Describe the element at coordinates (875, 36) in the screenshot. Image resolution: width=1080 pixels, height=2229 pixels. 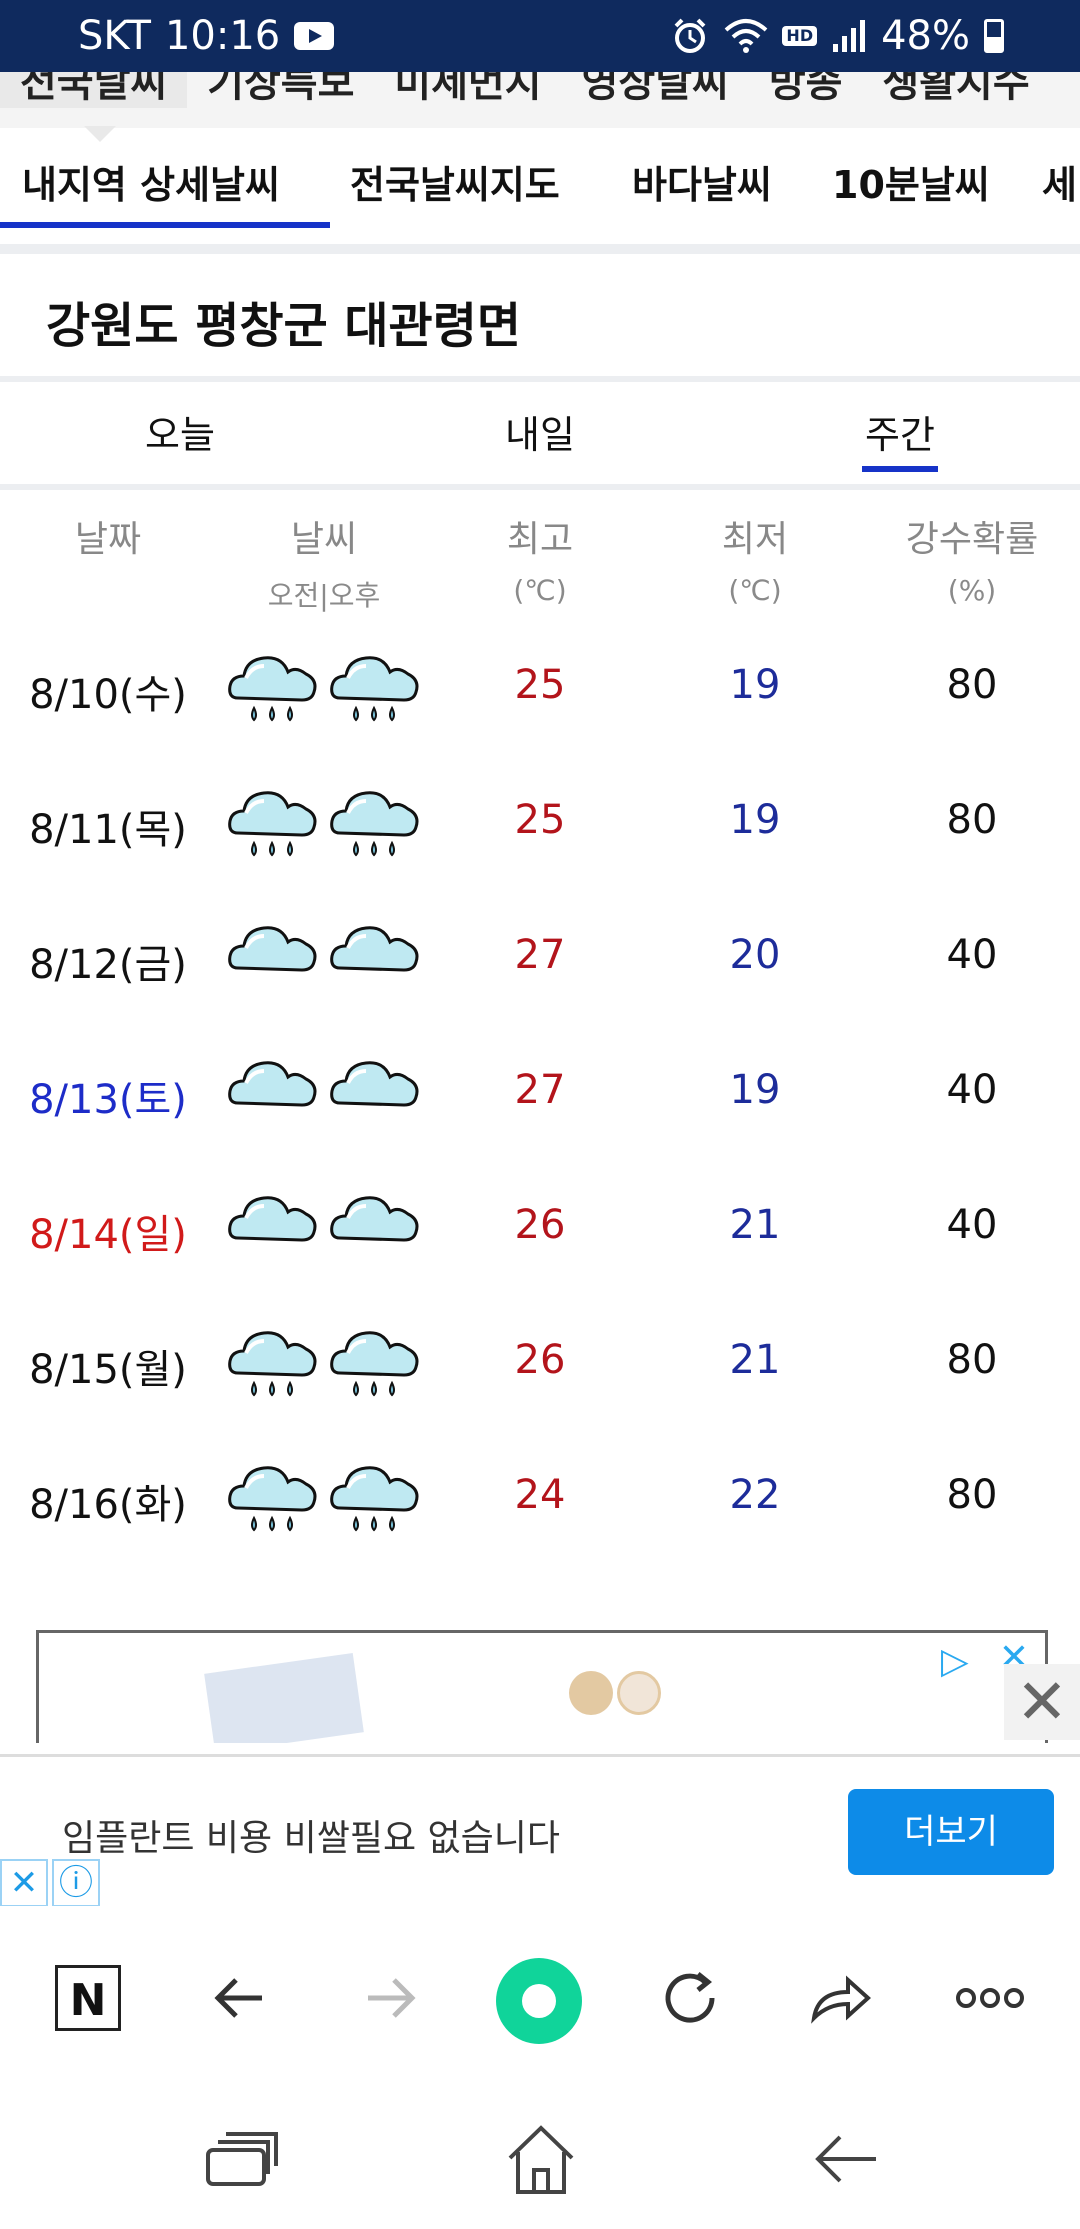
I see `status-right: HD 48%` at that location.